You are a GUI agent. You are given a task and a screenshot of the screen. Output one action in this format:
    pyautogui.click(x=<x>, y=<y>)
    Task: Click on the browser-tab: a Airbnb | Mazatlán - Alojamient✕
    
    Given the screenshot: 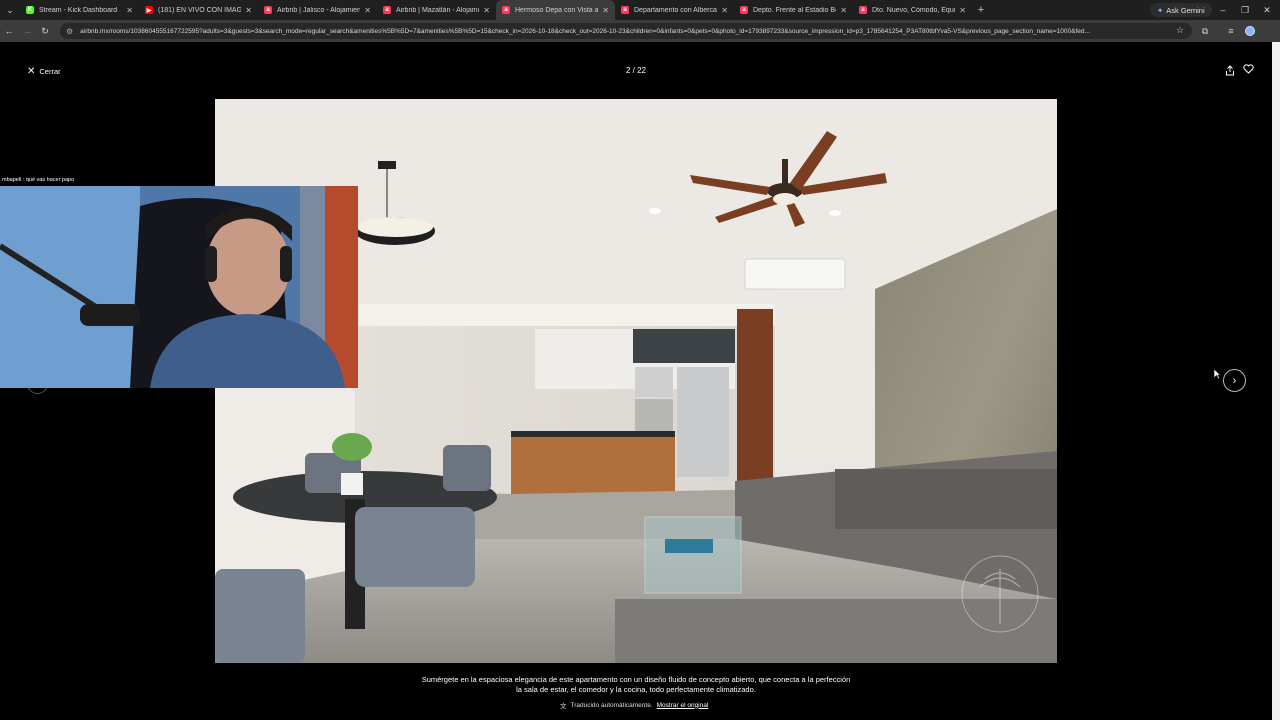 What is the action you would take?
    pyautogui.click(x=436, y=10)
    